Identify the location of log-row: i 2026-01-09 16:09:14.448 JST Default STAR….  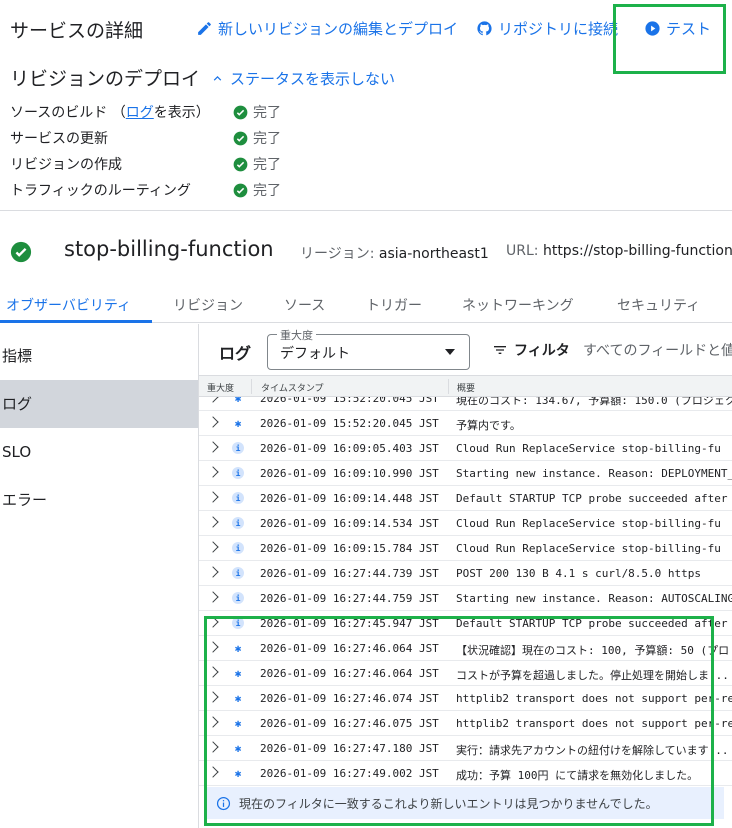
(465, 498).